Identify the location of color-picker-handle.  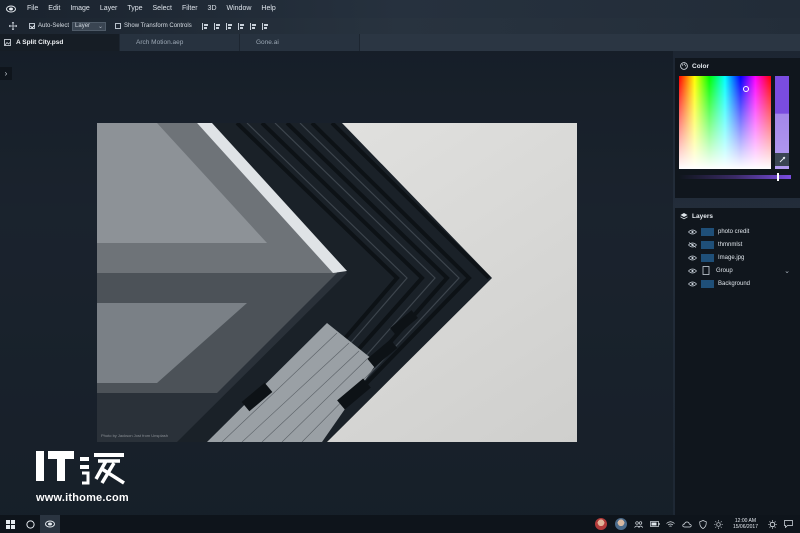
(746, 89).